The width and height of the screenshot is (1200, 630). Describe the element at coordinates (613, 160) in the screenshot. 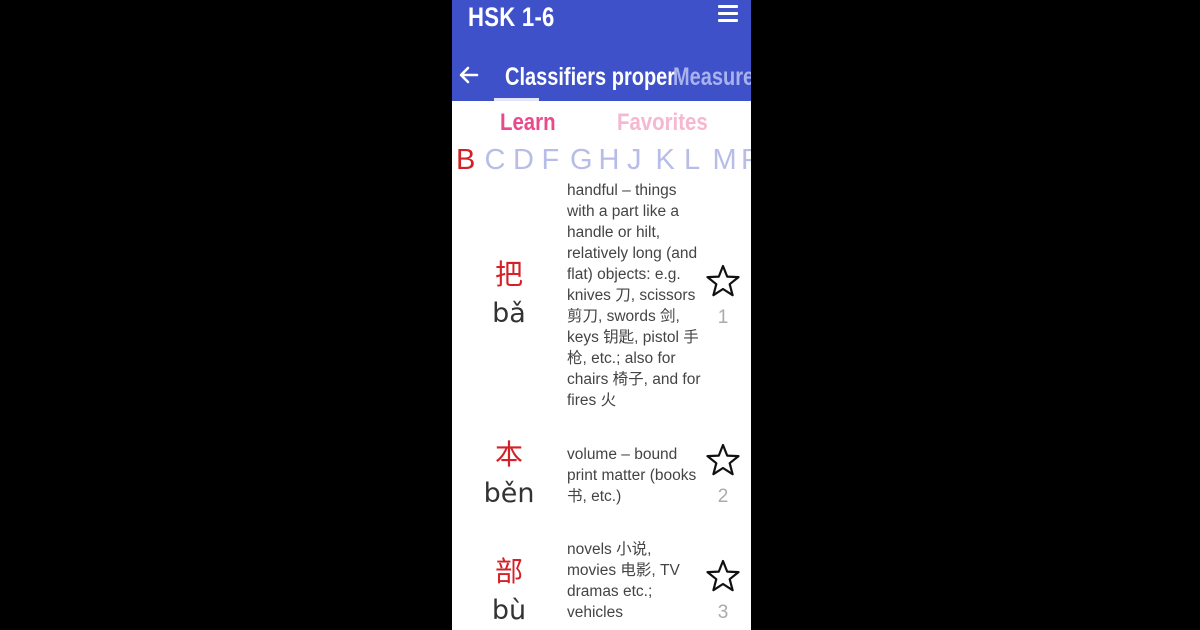

I see `alphabet-letter-h: H` at that location.